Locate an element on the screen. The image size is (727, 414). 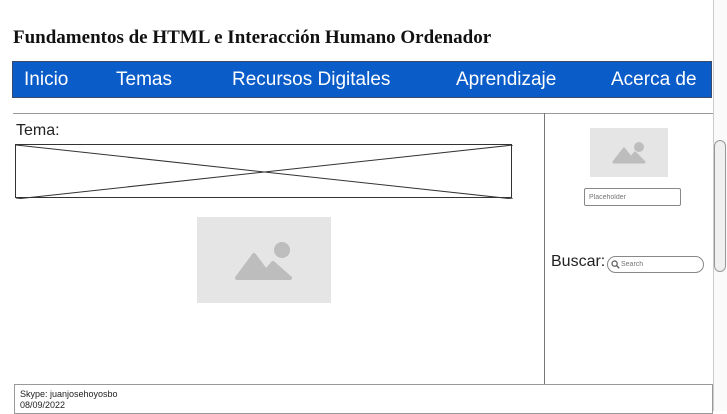
nav-item-inicio: Inicio is located at coordinates (46, 80).